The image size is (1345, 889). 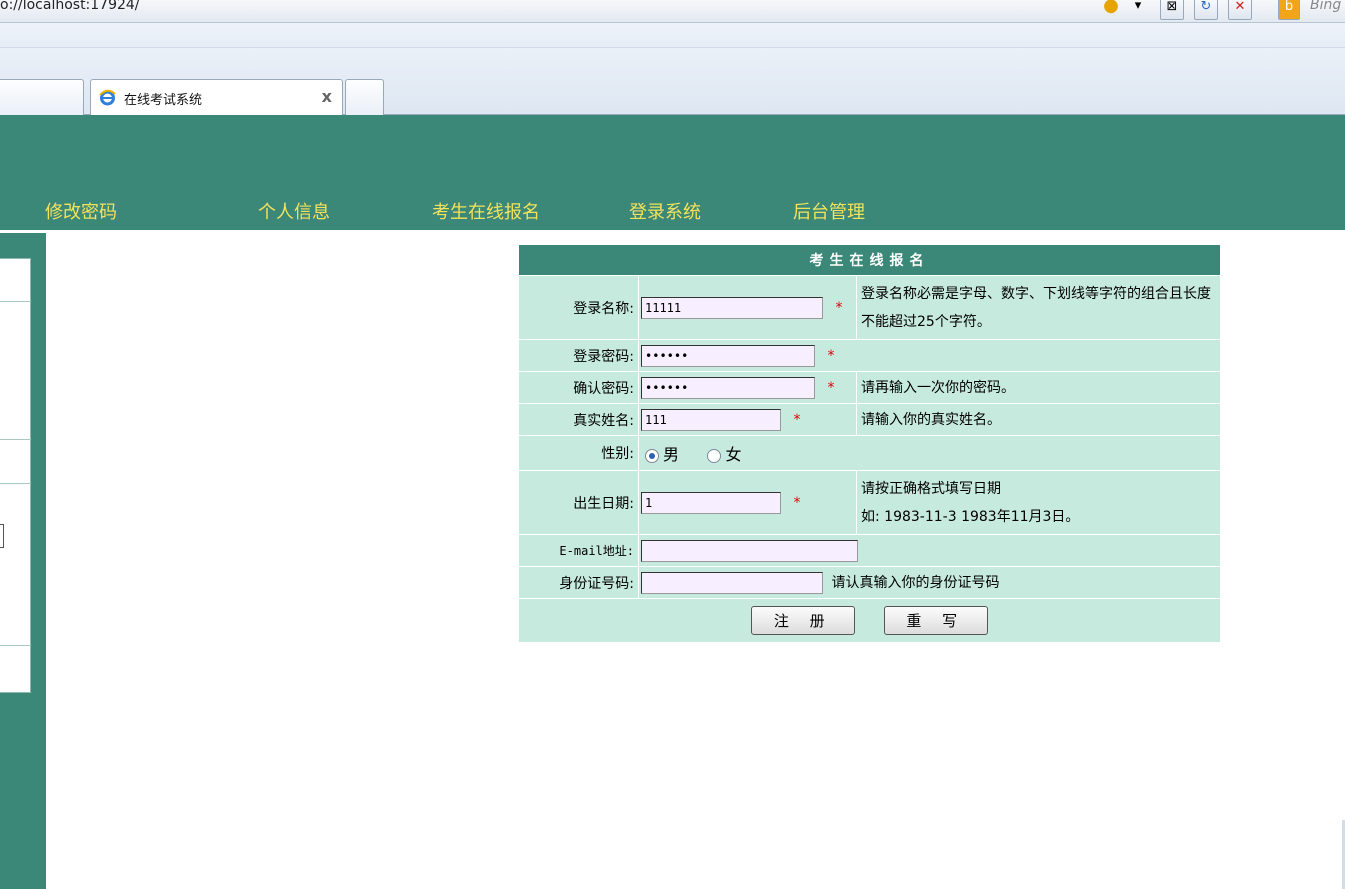 What do you see at coordinates (1038, 502) in the screenshot?
I see `birth-date-hint: 请按正确格式填写日期 如: 1983-11-3 1983年11月3日。` at bounding box center [1038, 502].